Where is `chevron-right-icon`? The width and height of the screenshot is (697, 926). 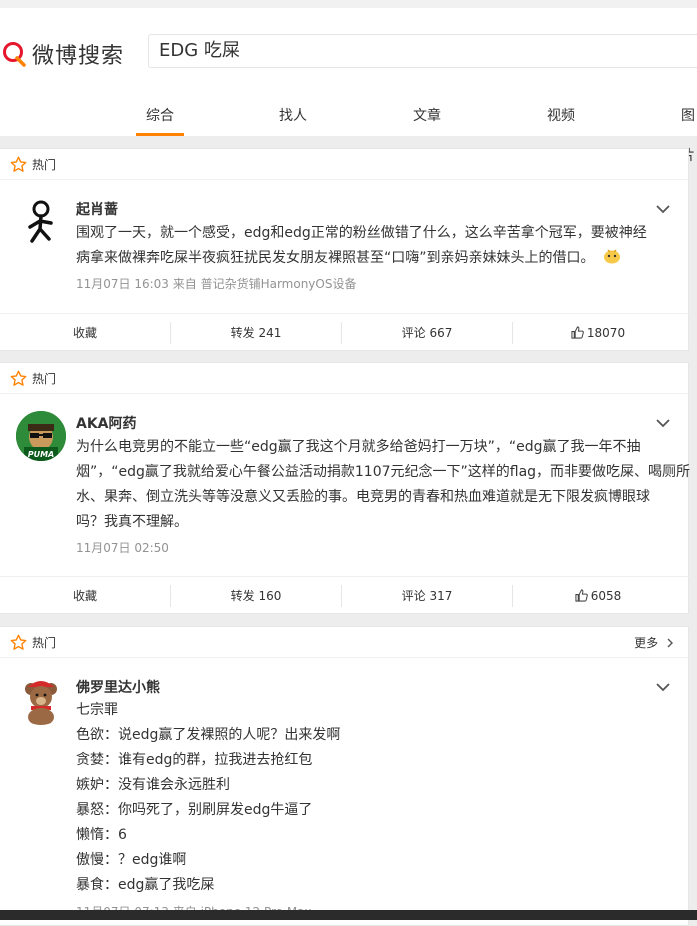
chevron-right-icon is located at coordinates (670, 643).